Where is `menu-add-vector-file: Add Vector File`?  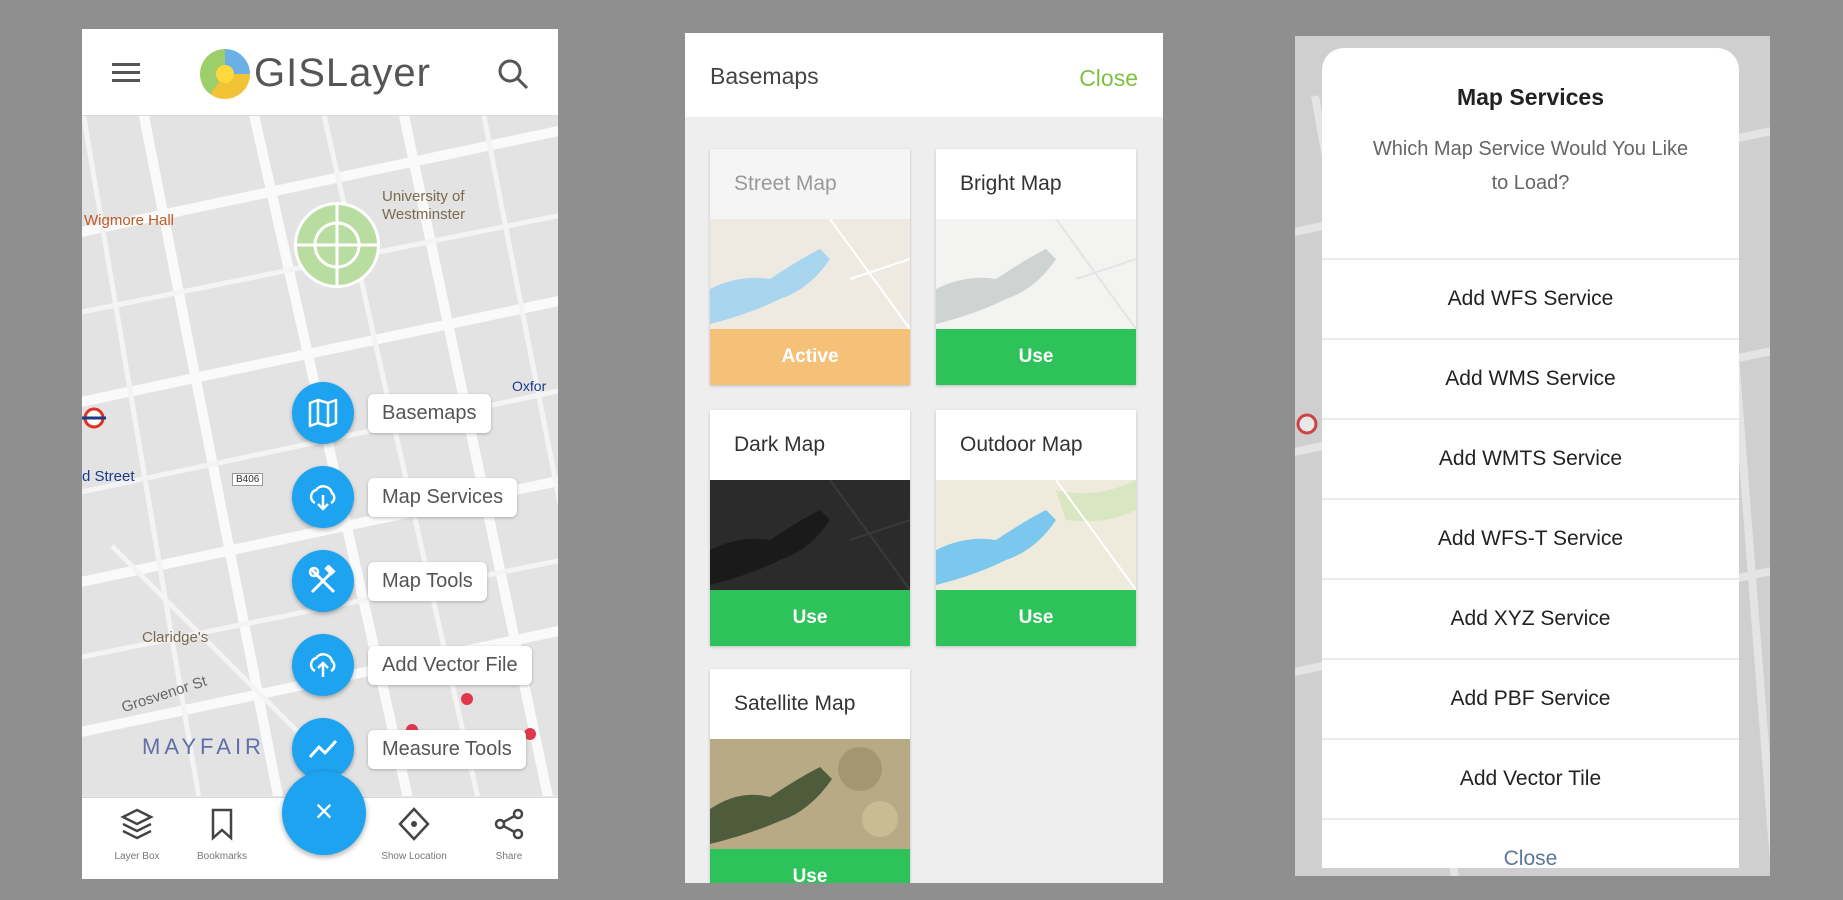
menu-add-vector-file: Add Vector File is located at coordinates (422, 666).